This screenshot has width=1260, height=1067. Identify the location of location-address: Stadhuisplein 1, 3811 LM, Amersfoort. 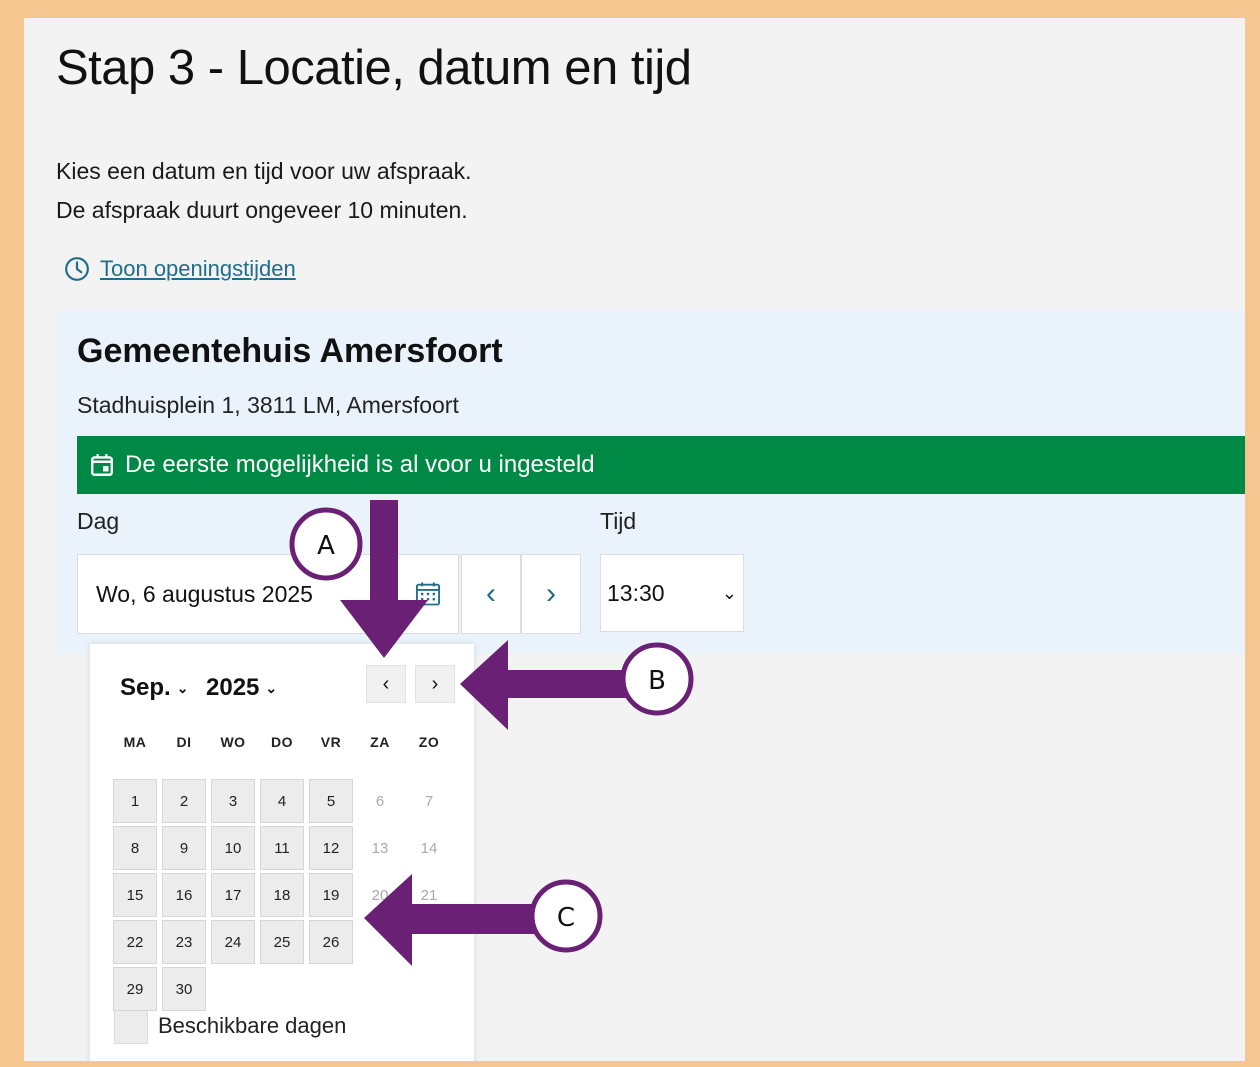
(268, 405).